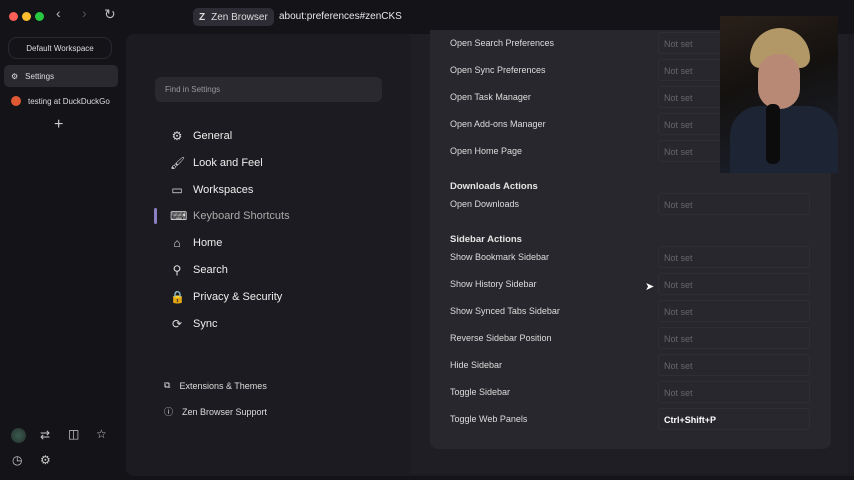  Describe the element at coordinates (239, 17) in the screenshot. I see `site-name: Zen Browser` at that location.